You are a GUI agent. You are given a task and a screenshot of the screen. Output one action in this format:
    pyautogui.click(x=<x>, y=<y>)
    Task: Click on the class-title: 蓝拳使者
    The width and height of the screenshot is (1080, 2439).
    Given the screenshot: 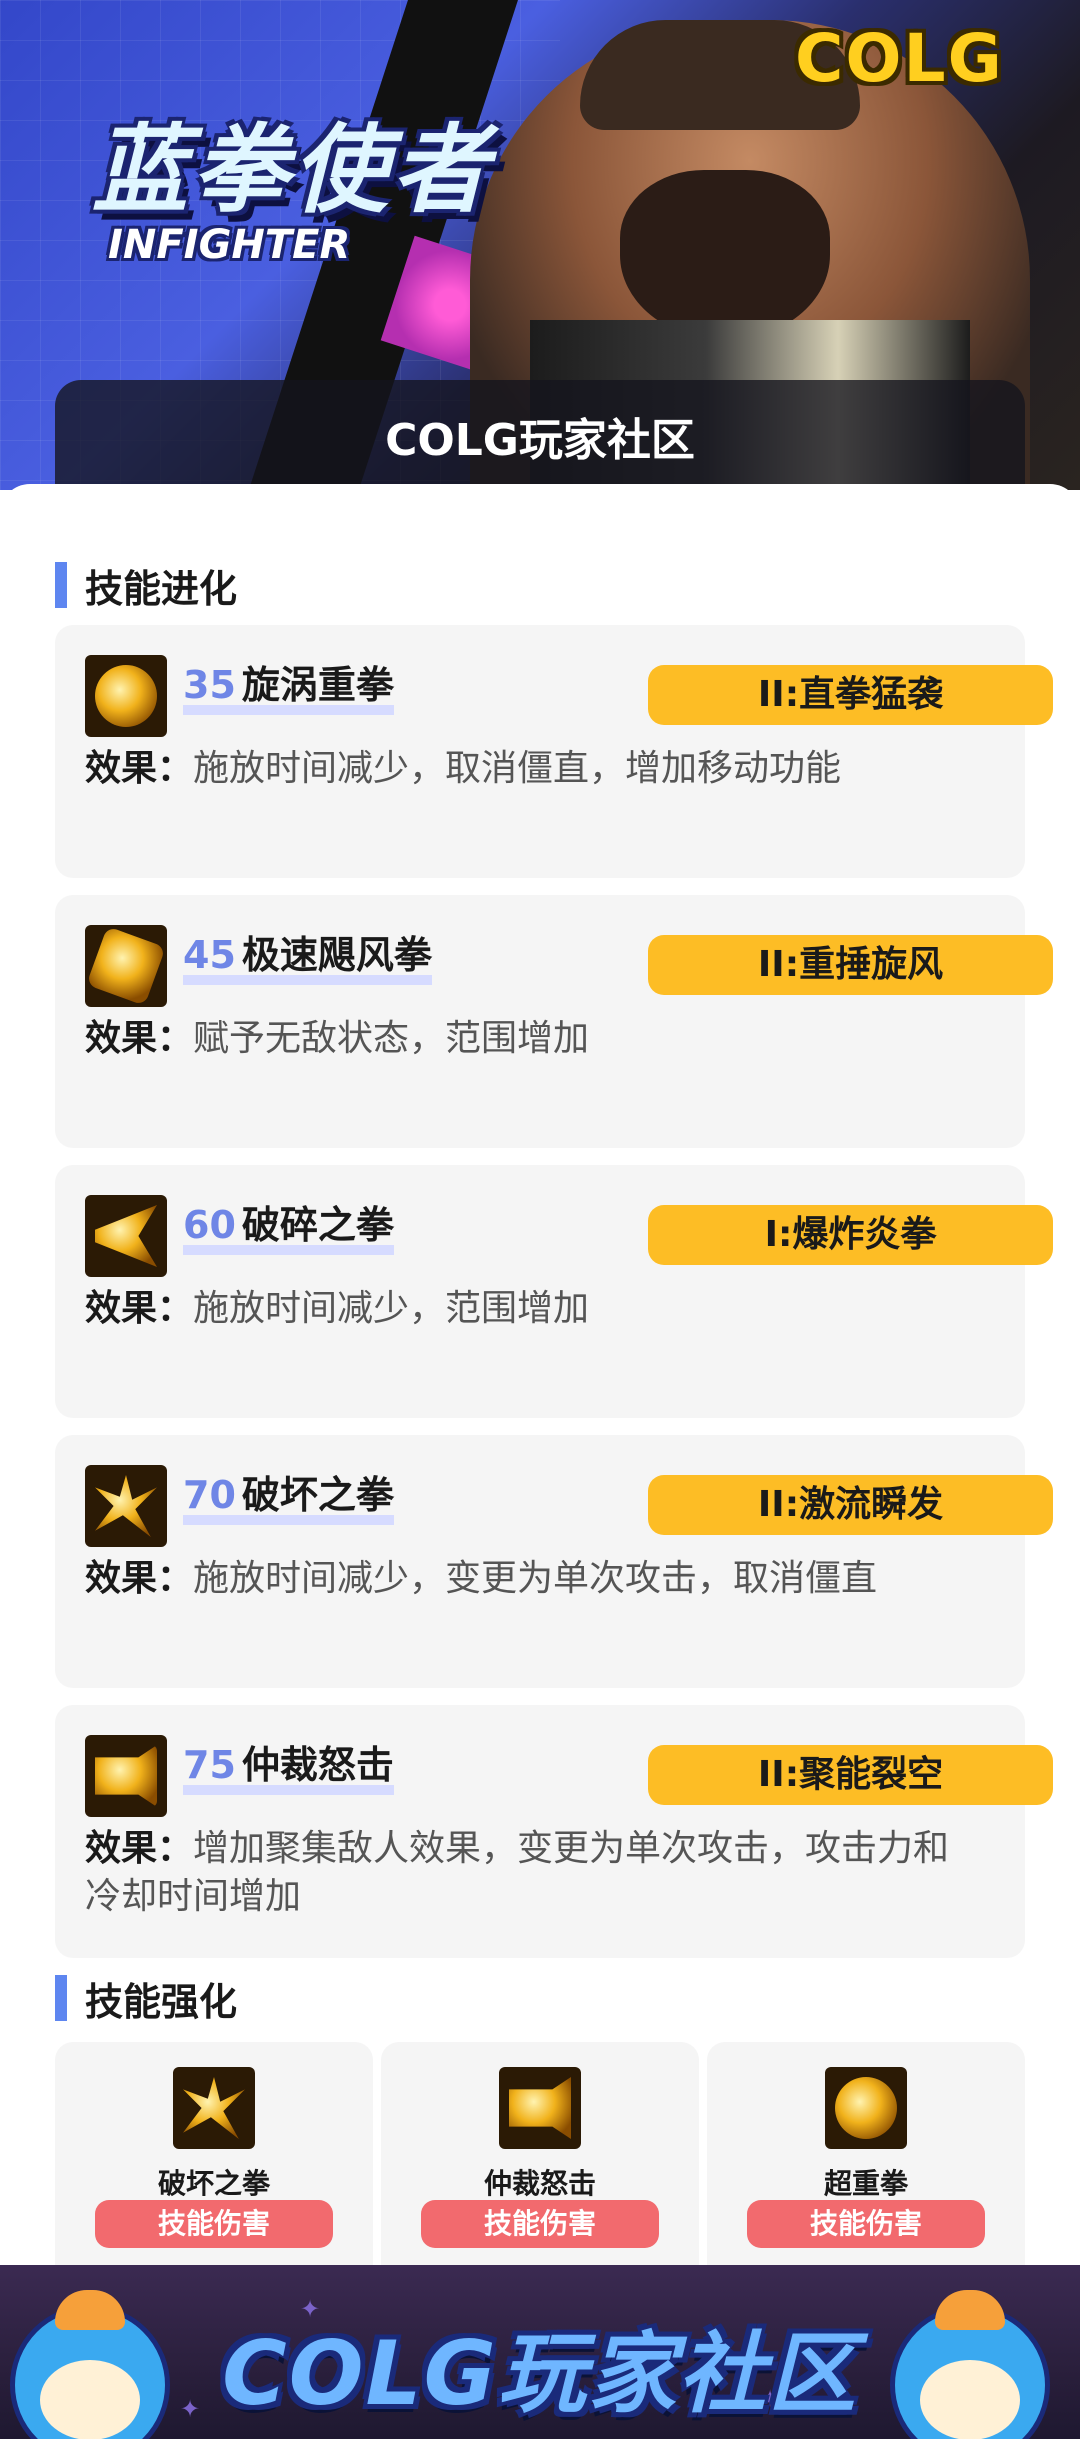 What is the action you would take?
    pyautogui.click(x=292, y=170)
    